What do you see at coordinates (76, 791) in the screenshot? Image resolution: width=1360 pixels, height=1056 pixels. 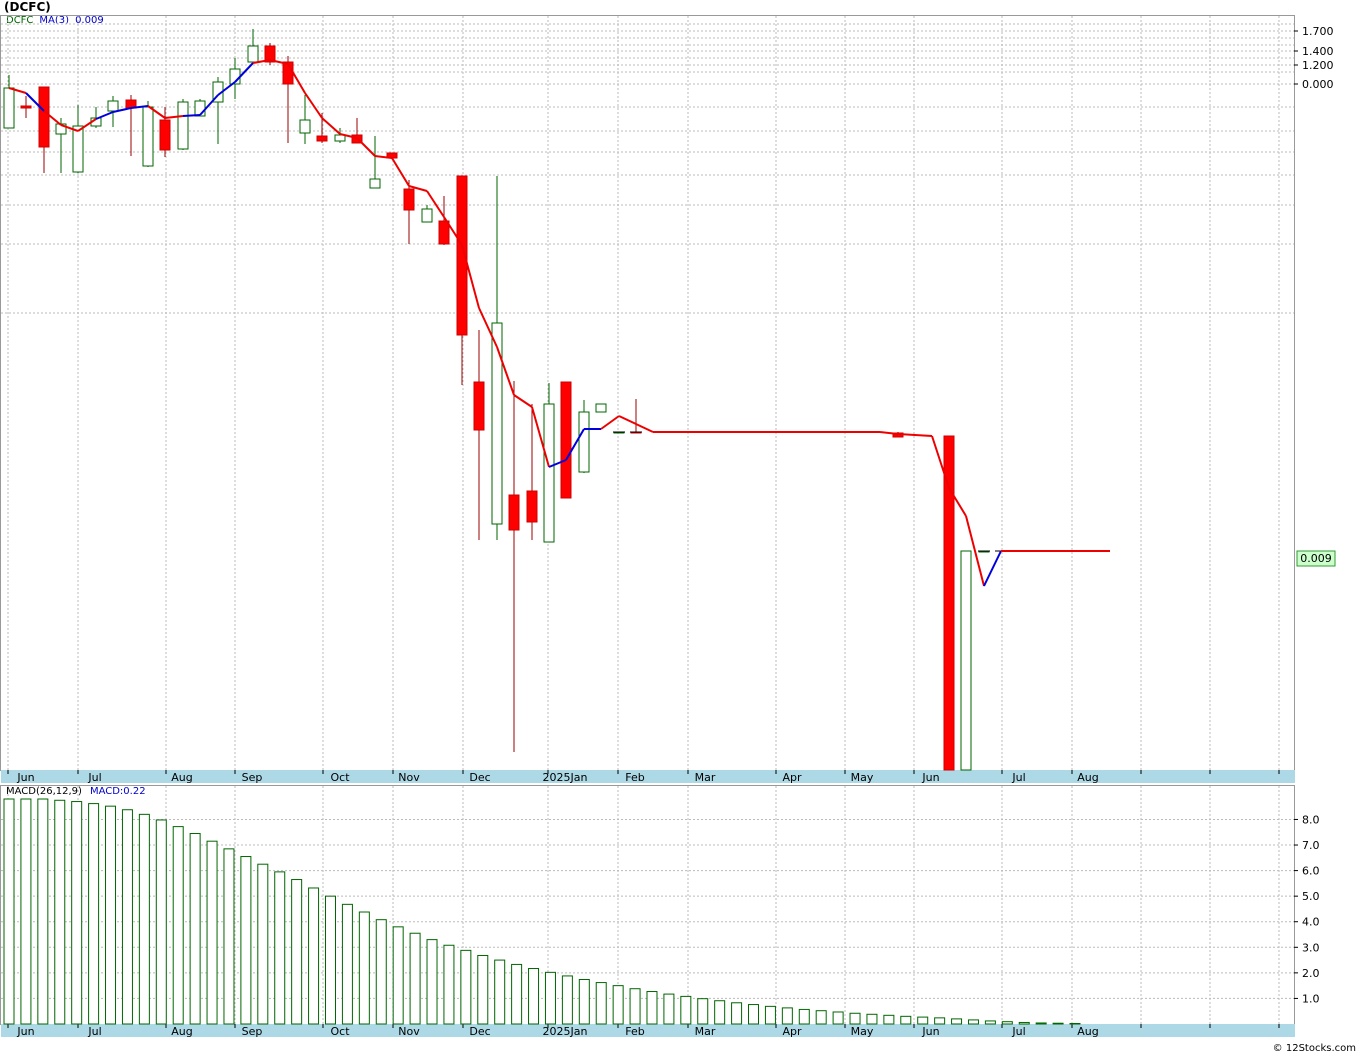 I see `macd-legend: MACD(26,12,9) MACD:0.22` at bounding box center [76, 791].